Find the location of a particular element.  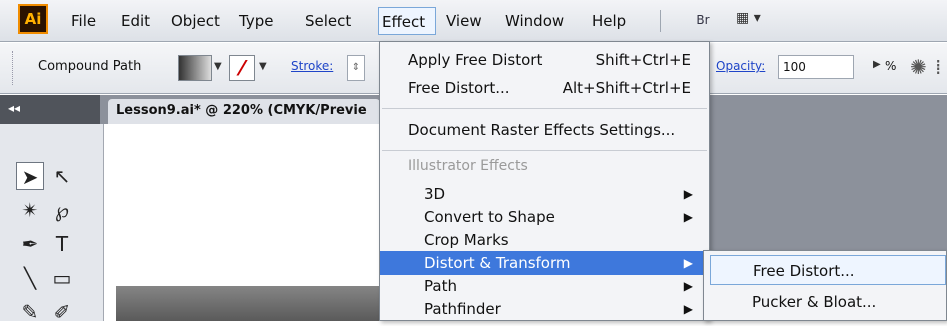

menu-item-free-distort: Free Distort... Alt+Shift+Ctrl+E is located at coordinates (544, 88).